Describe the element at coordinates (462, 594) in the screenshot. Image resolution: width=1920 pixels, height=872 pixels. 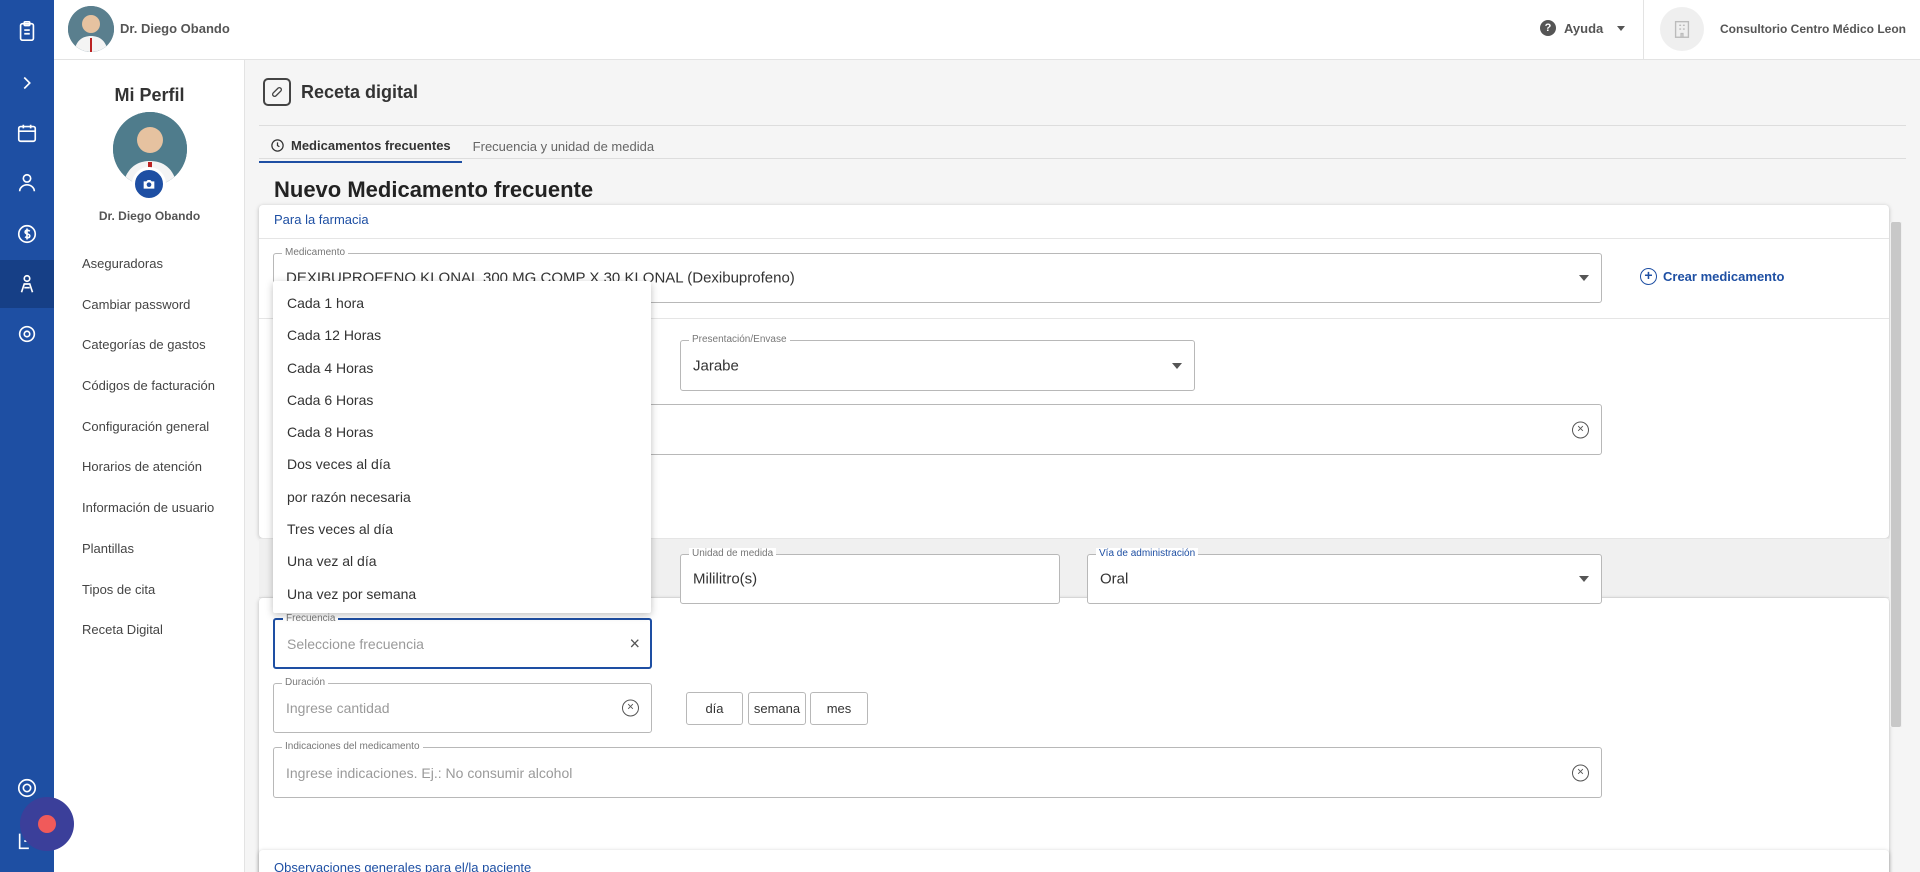
I see `frequency-option: Una vez por semana` at that location.